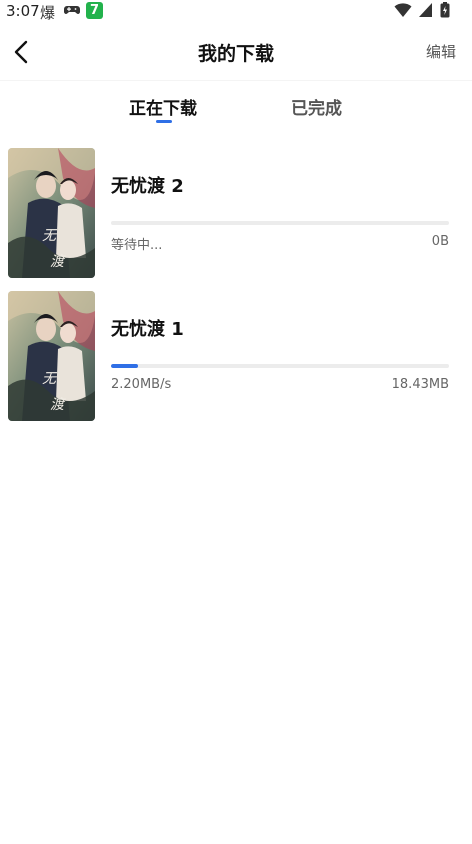 This screenshot has width=472, height=844. I want to click on app-header: 我的下载 编辑, so click(236, 52).